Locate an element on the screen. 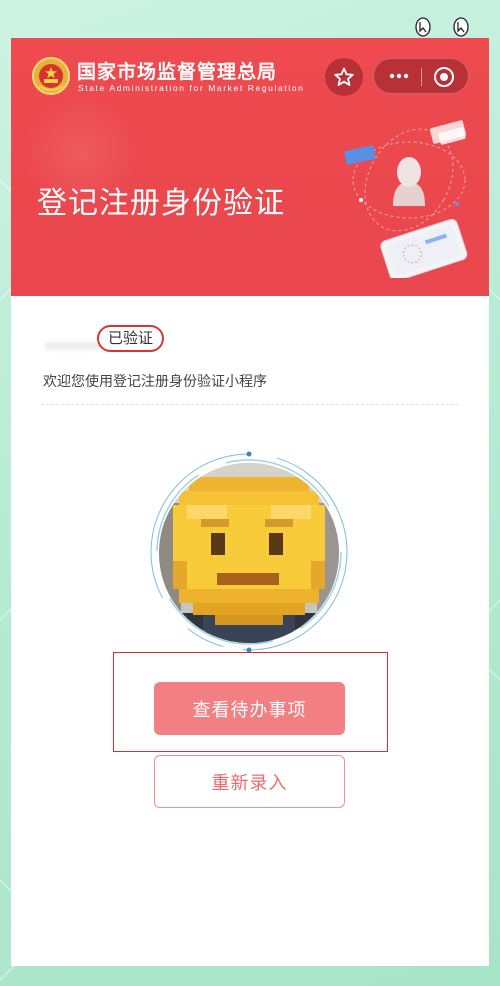 The image size is (500, 986). verified-badge: 已验证 is located at coordinates (131, 338).